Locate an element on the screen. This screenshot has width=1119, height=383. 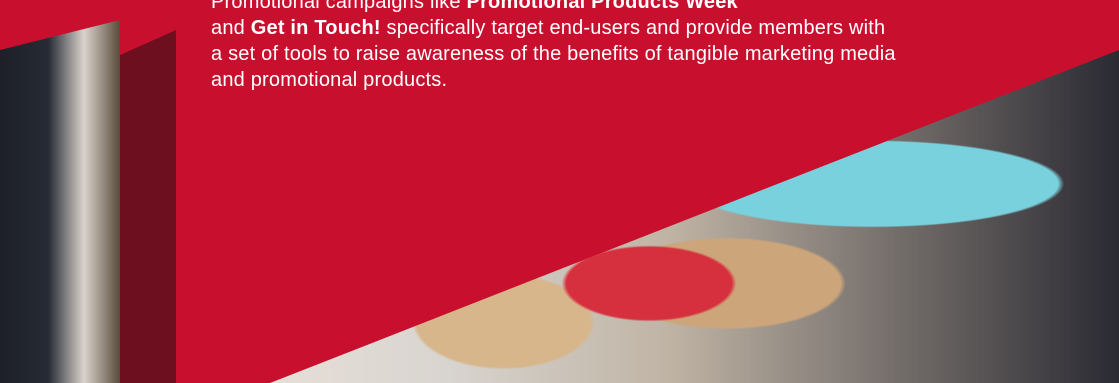
intro-prefix: Promotional campaigns like is located at coordinates (339, 6).